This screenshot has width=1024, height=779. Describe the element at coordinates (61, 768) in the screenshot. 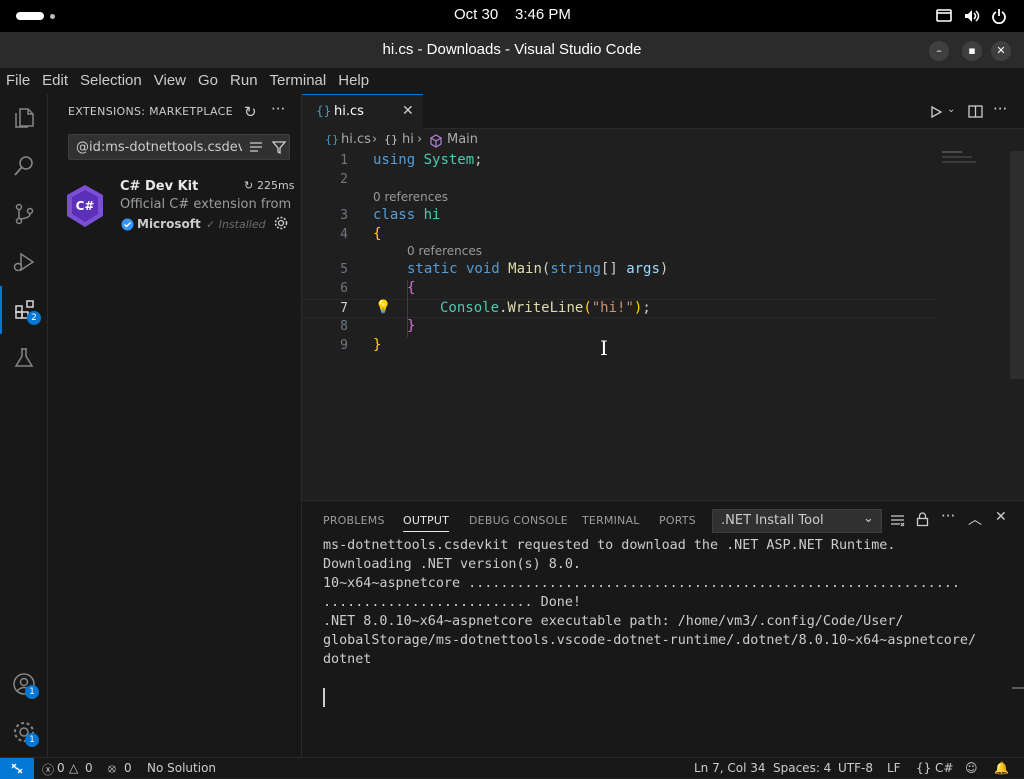

I see `error-count: 0` at that location.